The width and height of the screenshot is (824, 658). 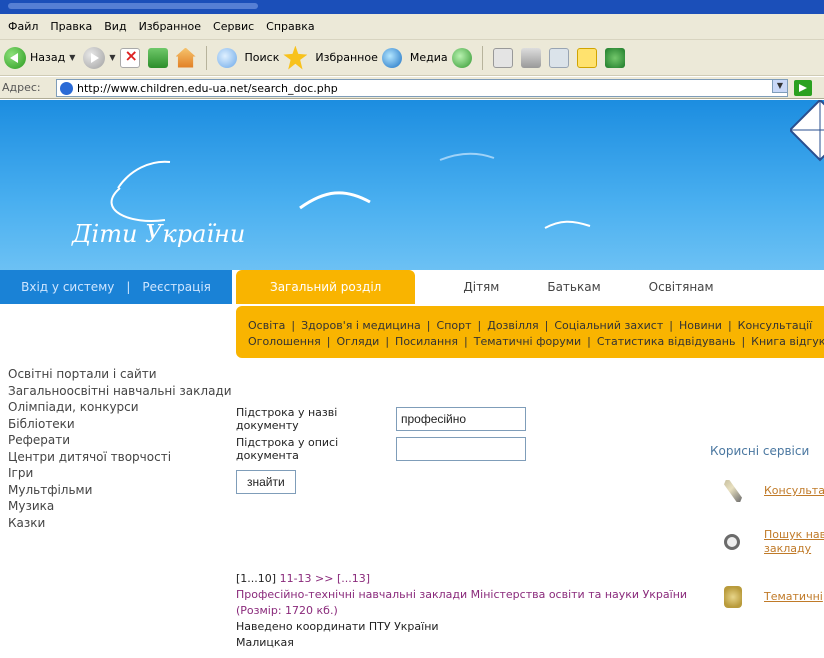 What do you see at coordinates (287, 419) in the screenshot?
I see `title-search-label: Підстрока у назві документу` at bounding box center [287, 419].